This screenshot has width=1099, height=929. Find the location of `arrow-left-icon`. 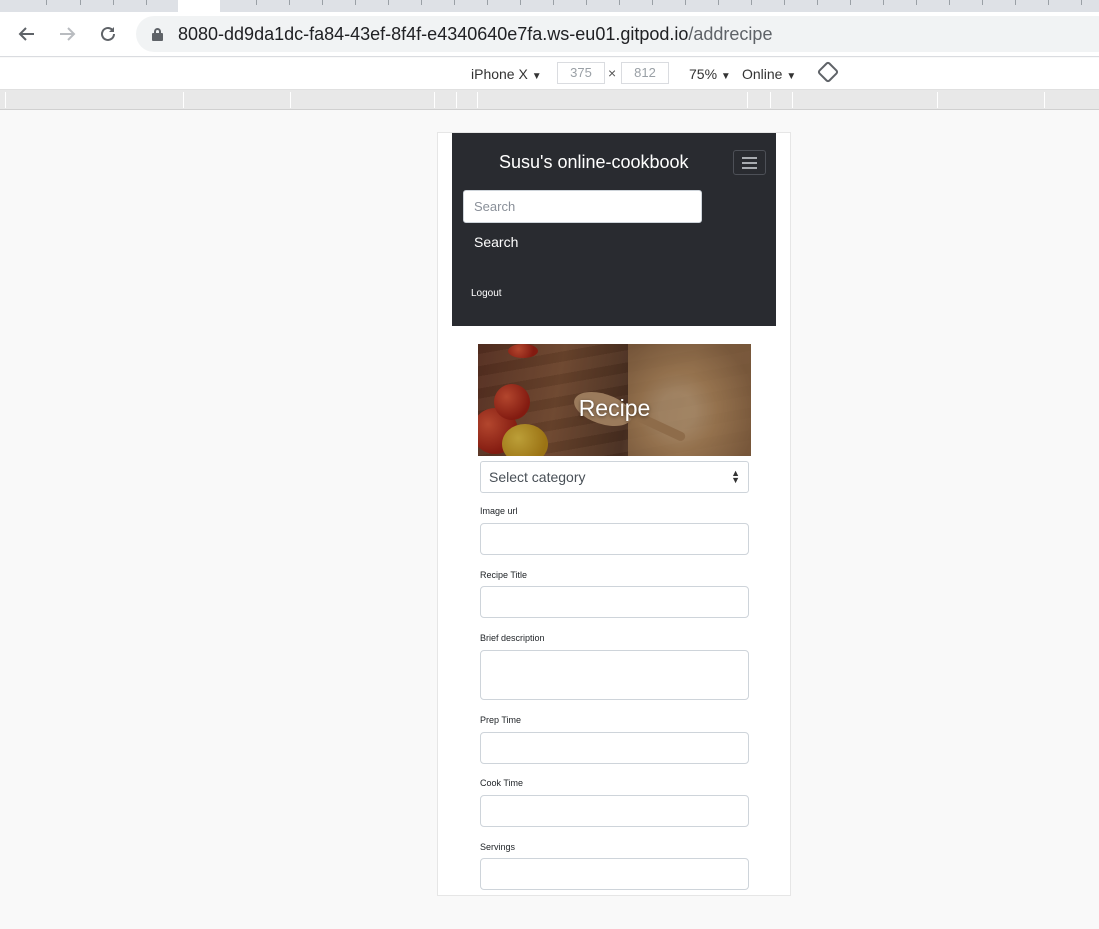

arrow-left-icon is located at coordinates (26, 34).